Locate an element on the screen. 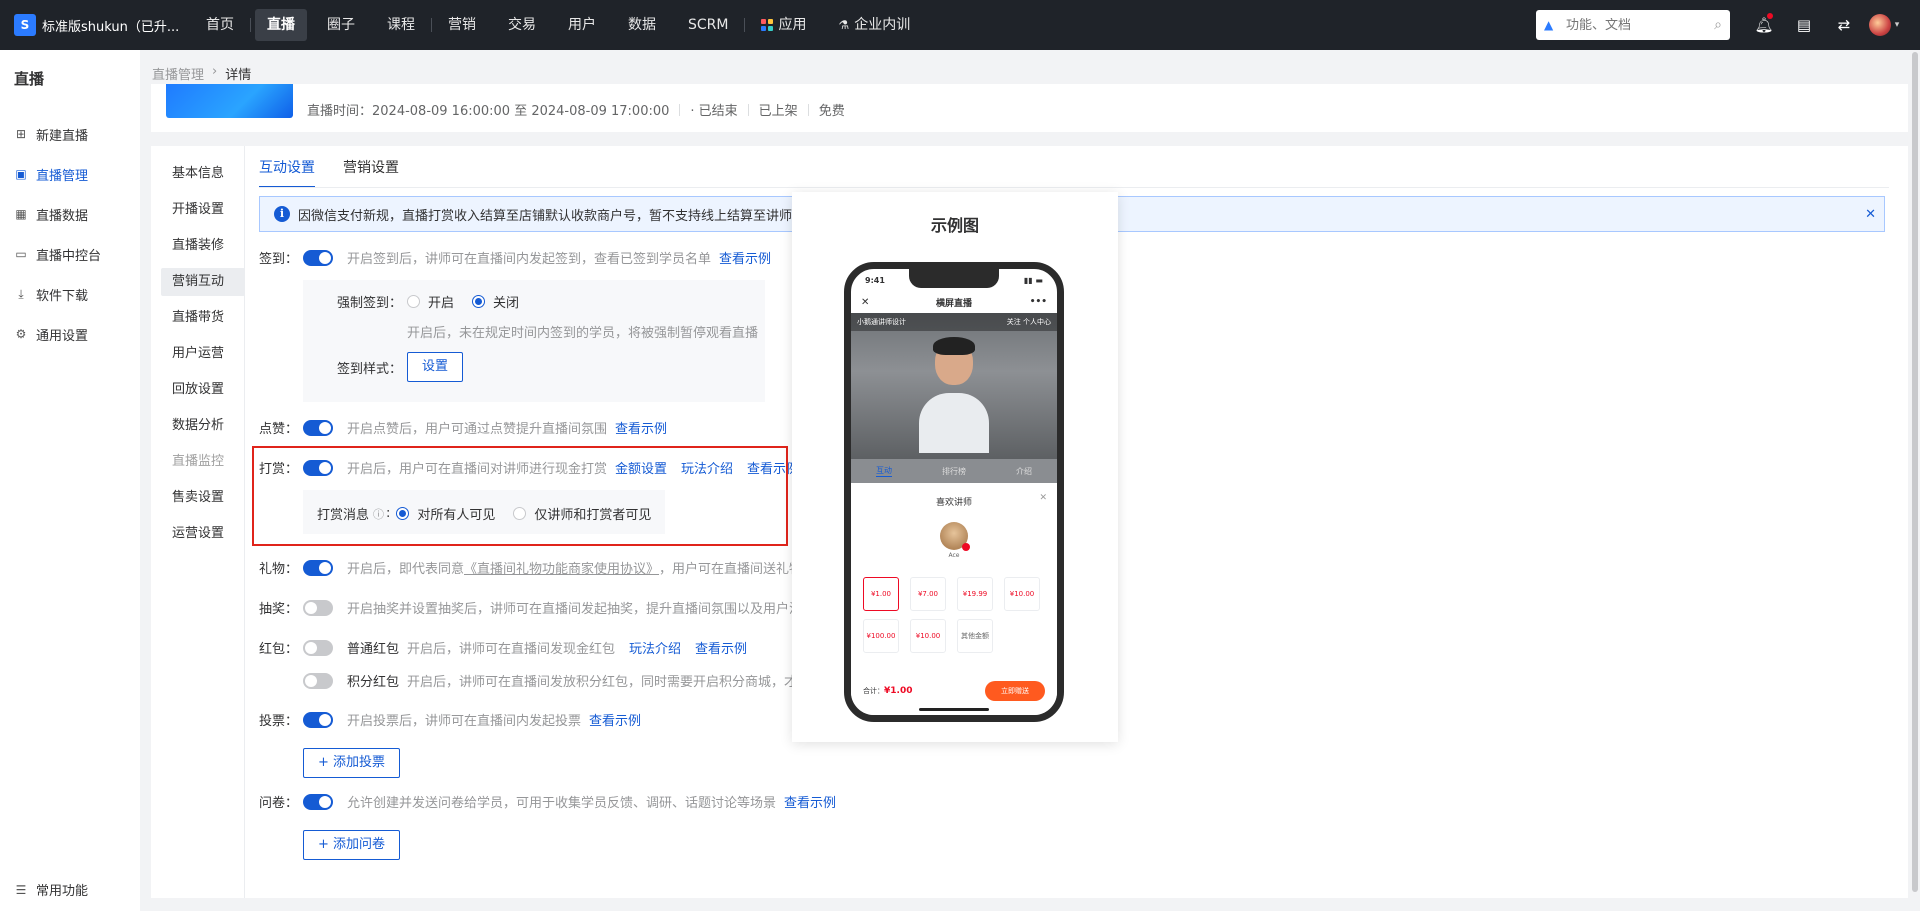  menu-icon: ☰ is located at coordinates (21, 889).